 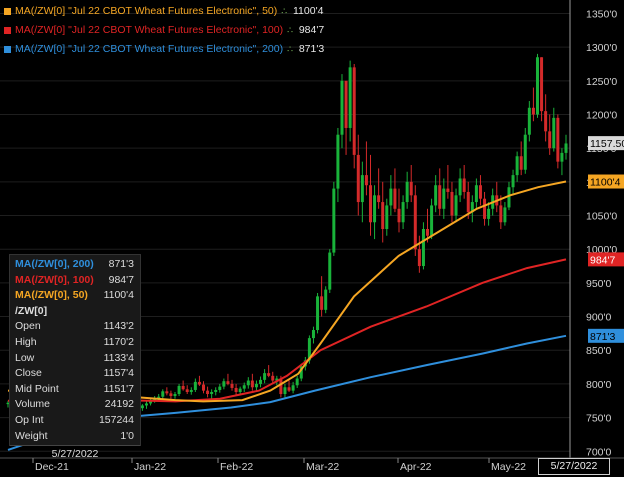 What do you see at coordinates (33, 404) in the screenshot?
I see `tooltip-row-label: Volume` at bounding box center [33, 404].